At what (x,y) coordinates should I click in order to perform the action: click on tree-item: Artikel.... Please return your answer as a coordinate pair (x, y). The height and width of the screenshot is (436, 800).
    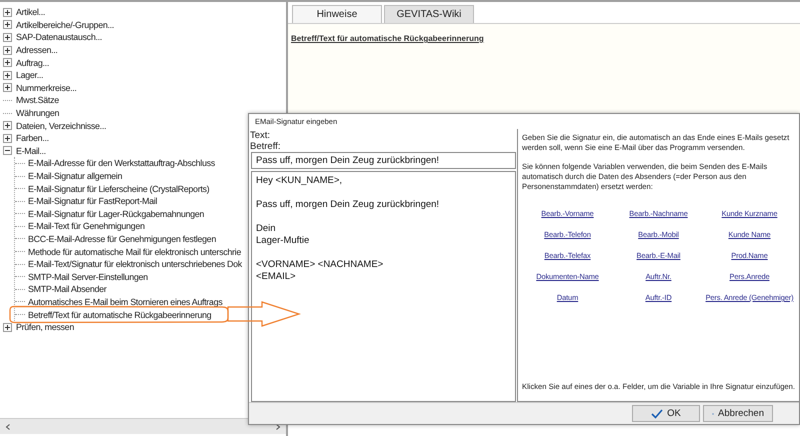
    Looking at the image, I should click on (31, 12).